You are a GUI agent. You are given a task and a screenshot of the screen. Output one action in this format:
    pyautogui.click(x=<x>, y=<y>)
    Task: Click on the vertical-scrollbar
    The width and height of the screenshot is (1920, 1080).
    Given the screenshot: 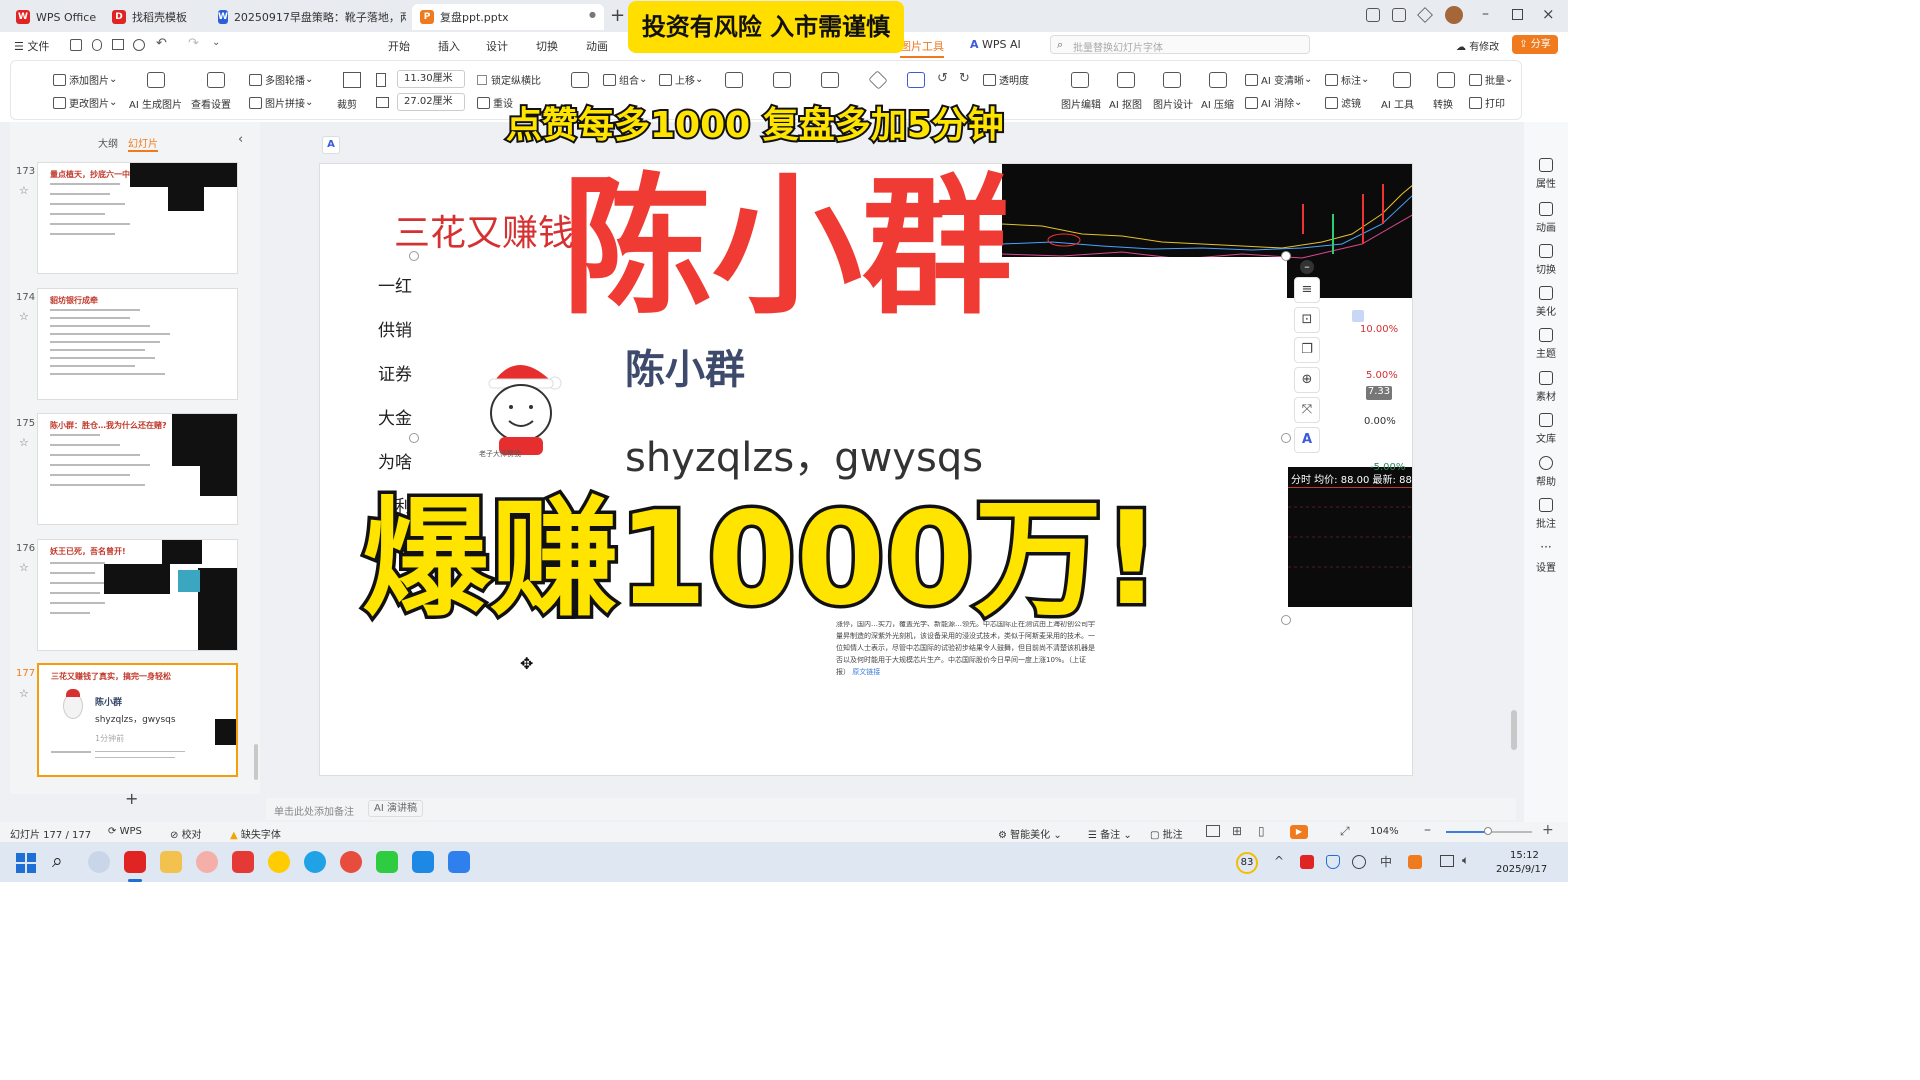 What is the action you would take?
    pyautogui.click(x=1514, y=730)
    